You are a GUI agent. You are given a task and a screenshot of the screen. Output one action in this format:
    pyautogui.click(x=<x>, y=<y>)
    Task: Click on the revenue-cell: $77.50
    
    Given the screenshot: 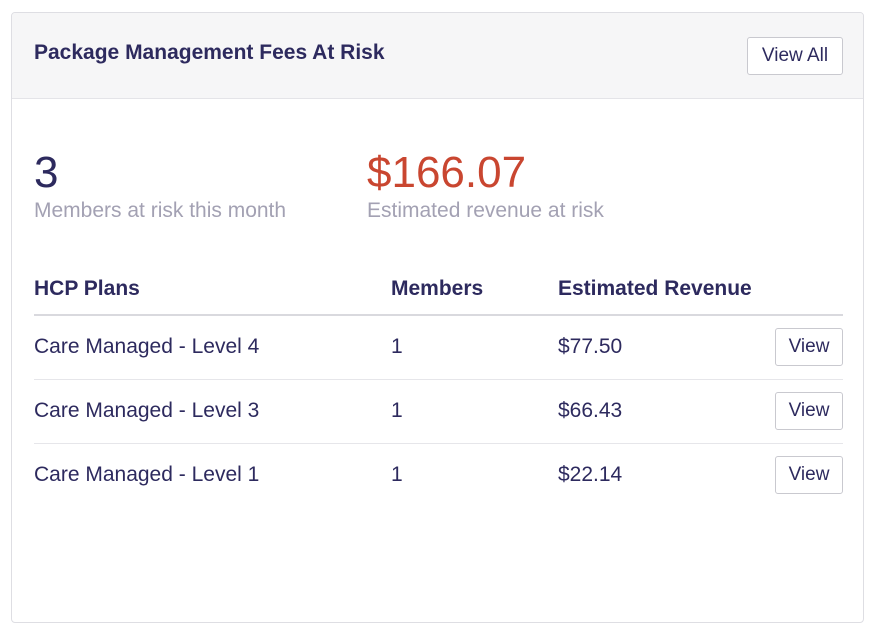 What is the action you would take?
    pyautogui.click(x=663, y=347)
    